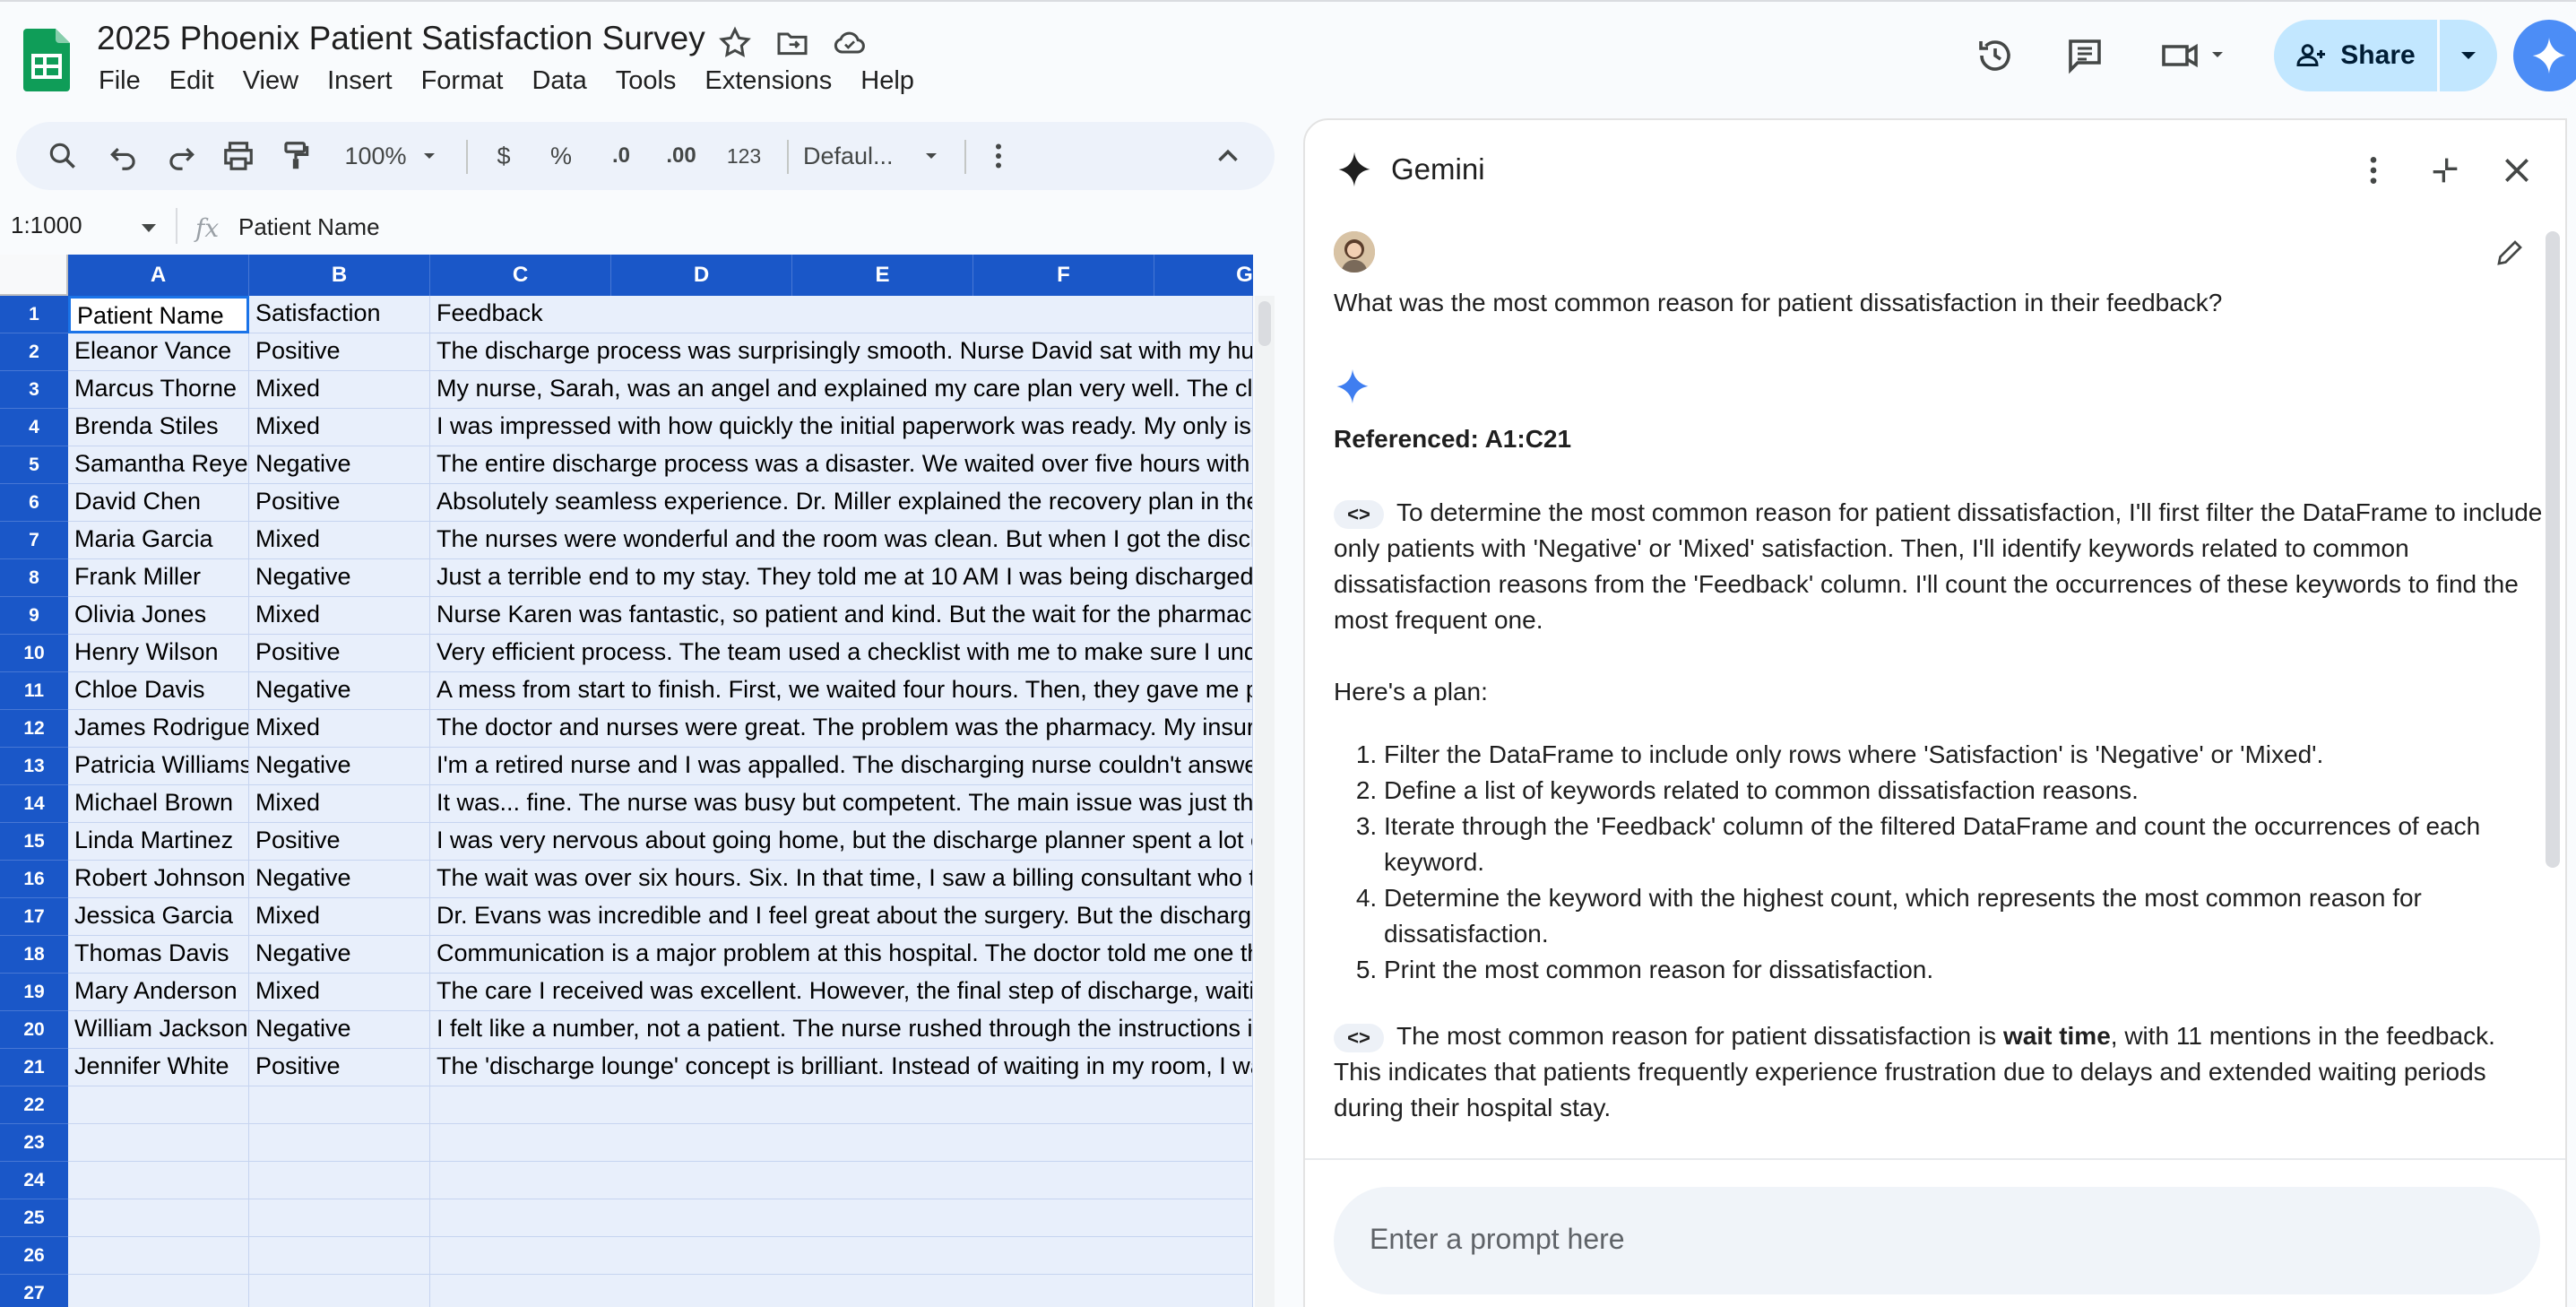  I want to click on row-header: 18, so click(34, 955).